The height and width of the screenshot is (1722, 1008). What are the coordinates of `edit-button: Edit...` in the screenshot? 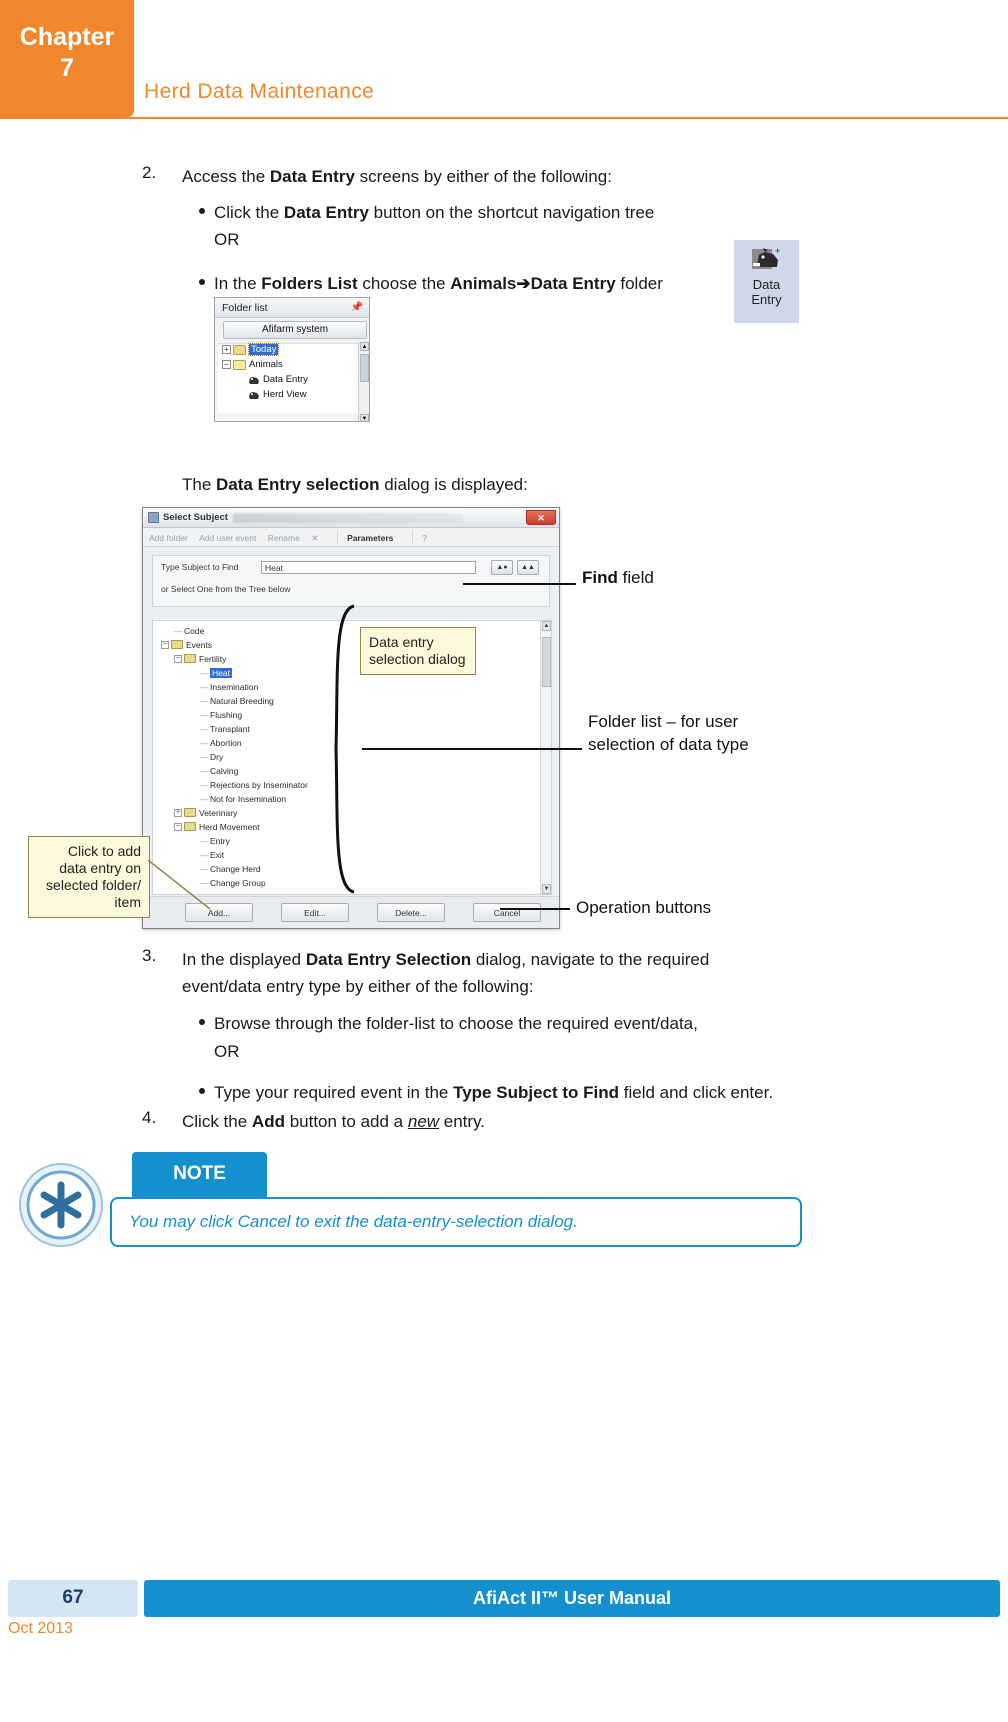 It's located at (315, 912).